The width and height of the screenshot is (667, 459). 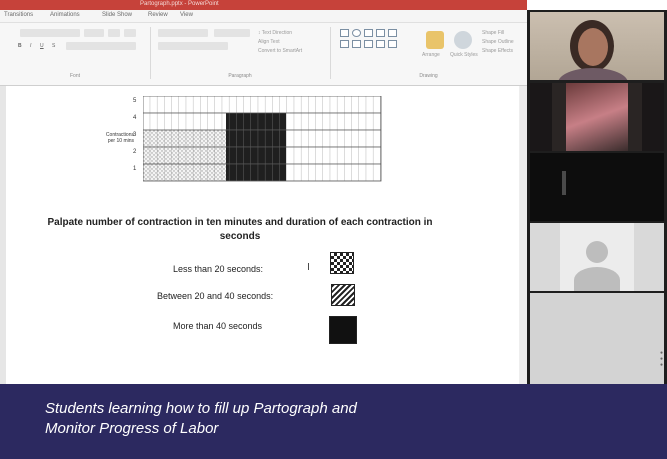 I want to click on font-group-label: Font, so click(x=74, y=76).